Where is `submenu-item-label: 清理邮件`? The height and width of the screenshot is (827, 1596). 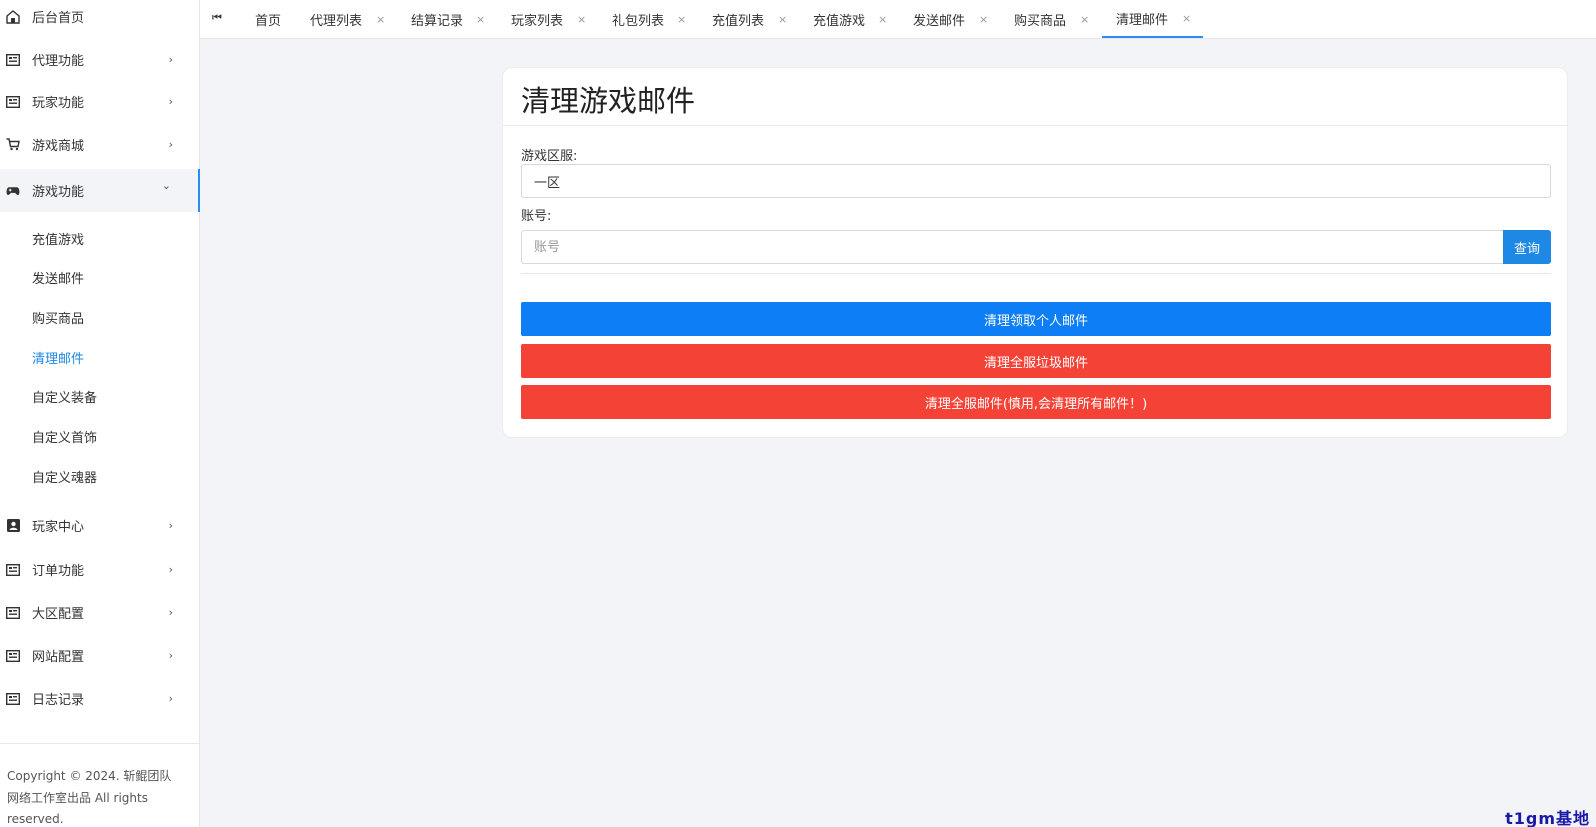 submenu-item-label: 清理邮件 is located at coordinates (58, 359).